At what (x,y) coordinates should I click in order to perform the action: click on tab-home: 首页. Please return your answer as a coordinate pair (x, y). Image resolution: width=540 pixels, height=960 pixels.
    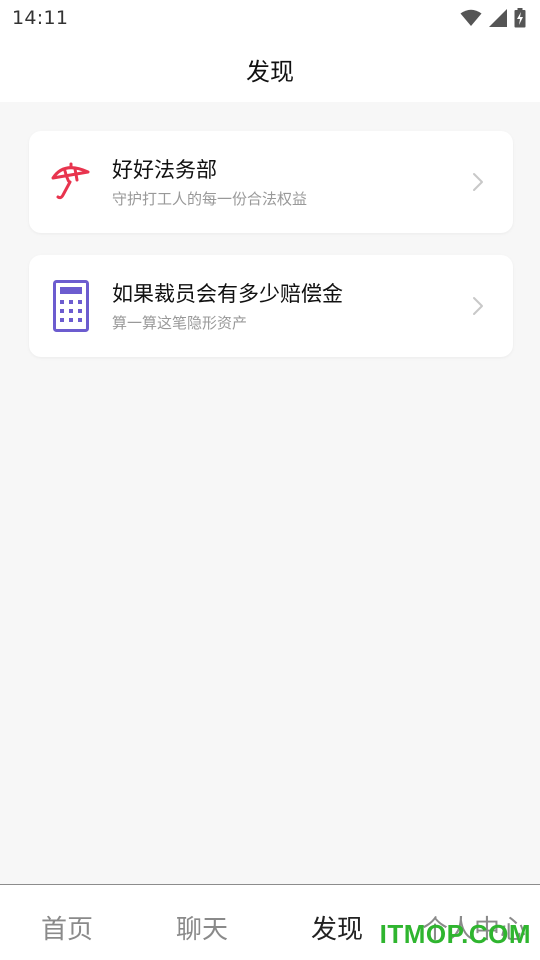
    Looking at the image, I should click on (67, 927).